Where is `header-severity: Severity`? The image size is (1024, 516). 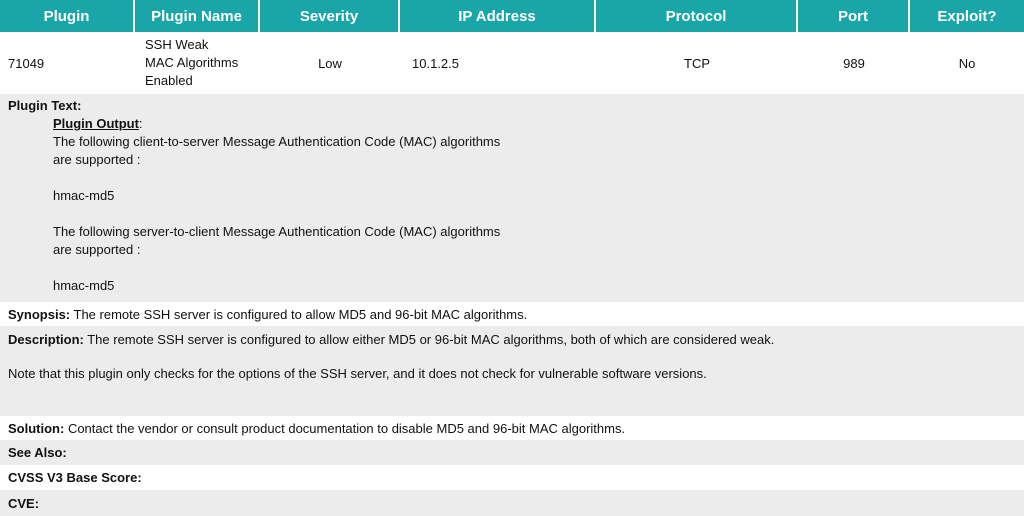
header-severity: Severity is located at coordinates (330, 16).